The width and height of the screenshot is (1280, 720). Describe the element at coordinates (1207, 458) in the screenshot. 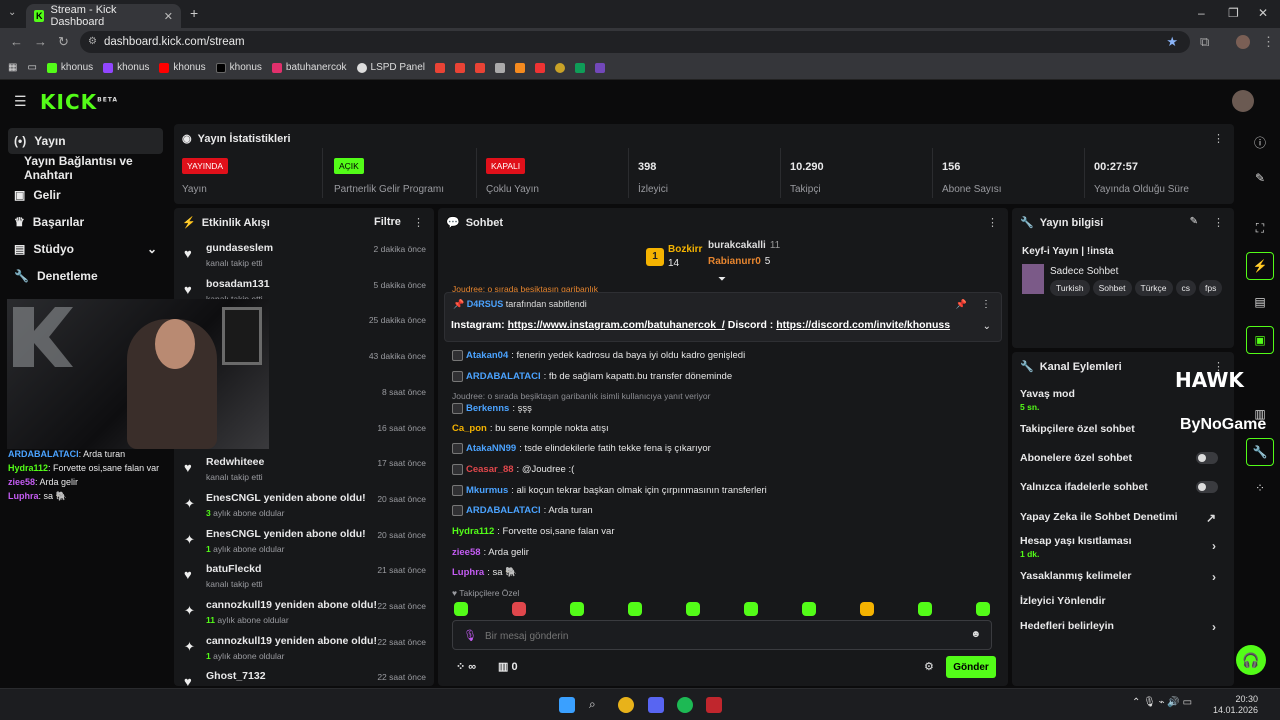

I see `subs-chat-toggle` at that location.